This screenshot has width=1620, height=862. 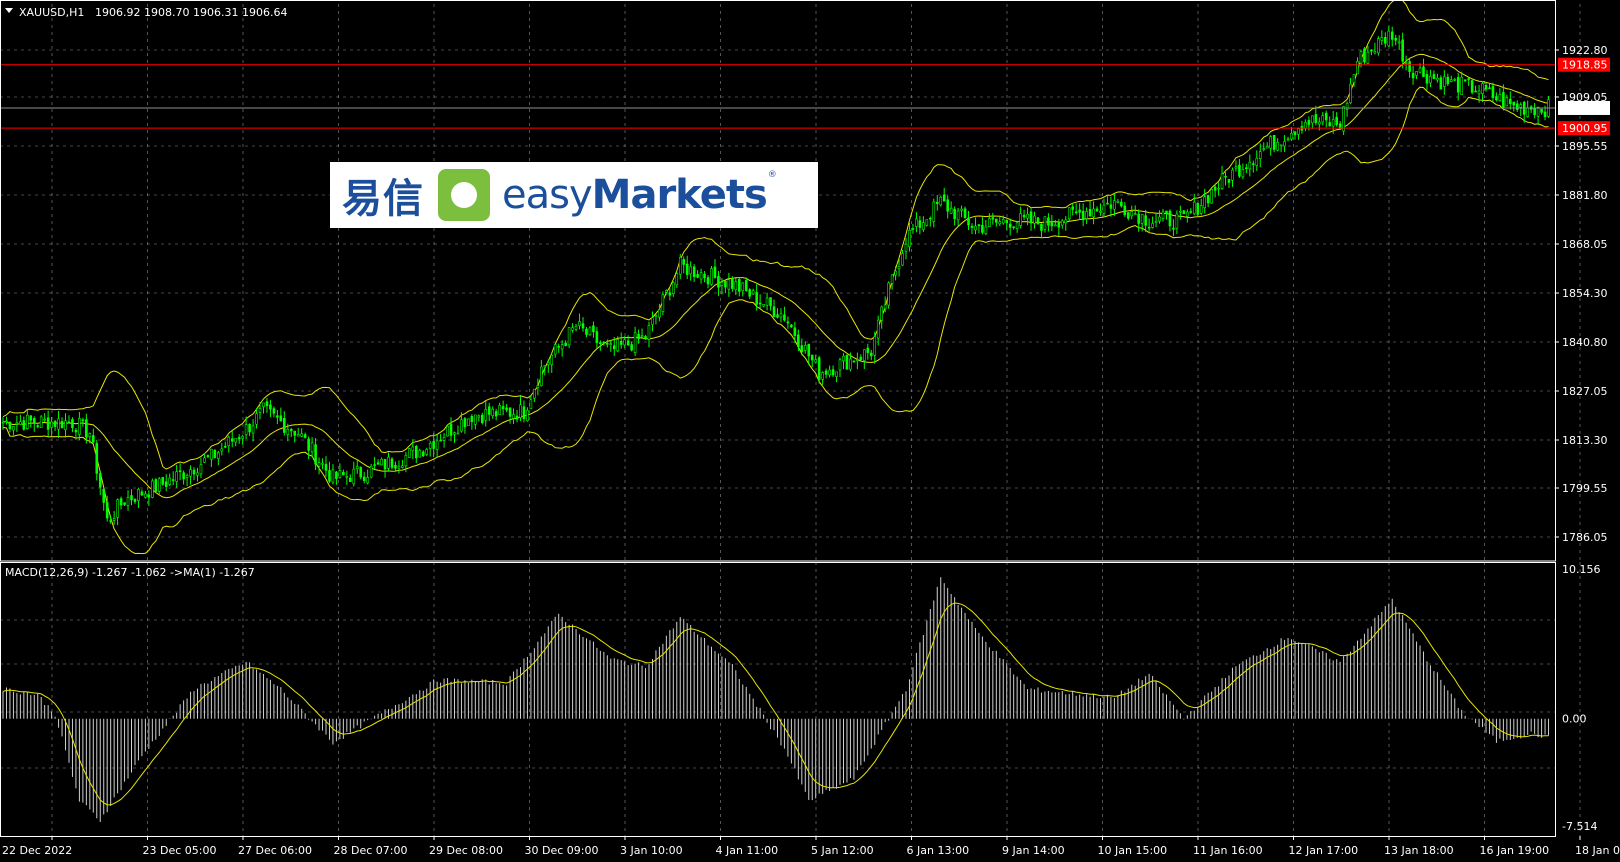 I want to click on logo-english: easyMarkets, so click(x=635, y=195).